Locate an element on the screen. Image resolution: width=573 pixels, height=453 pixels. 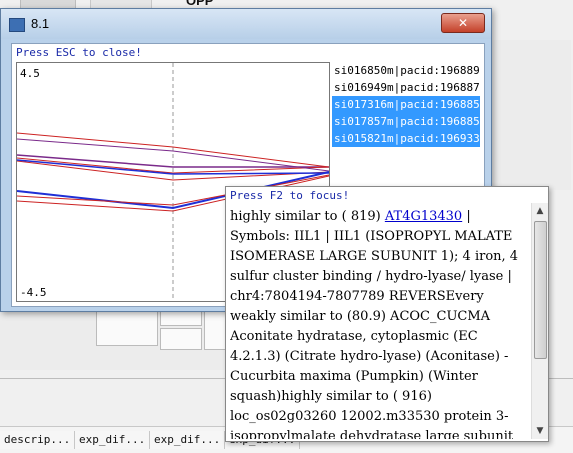
focus-hint: Press F2 to focus! is located at coordinates (290, 195).